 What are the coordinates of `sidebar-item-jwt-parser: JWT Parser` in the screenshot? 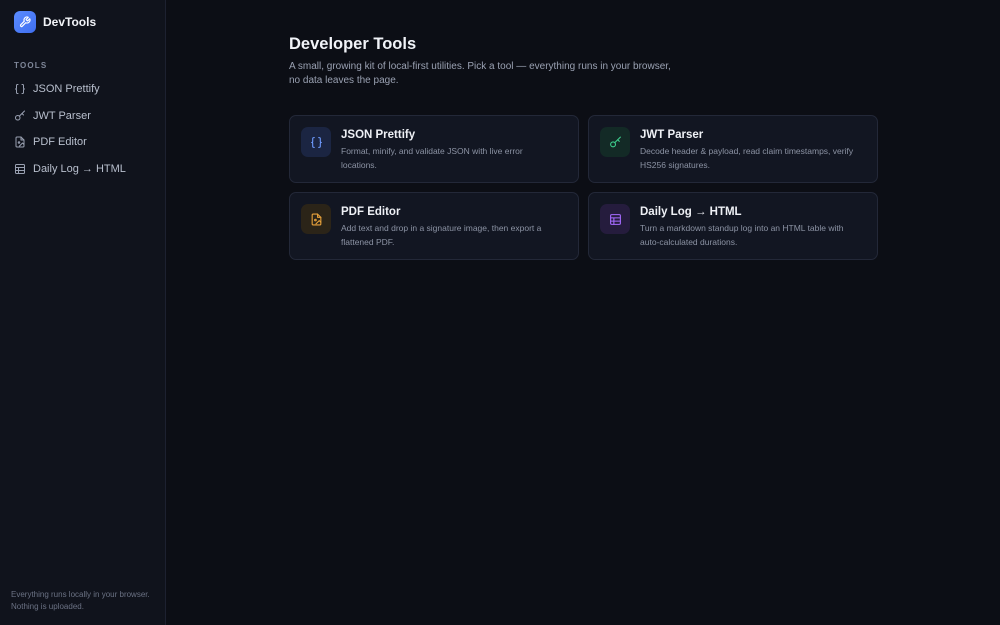 It's located at (82, 116).